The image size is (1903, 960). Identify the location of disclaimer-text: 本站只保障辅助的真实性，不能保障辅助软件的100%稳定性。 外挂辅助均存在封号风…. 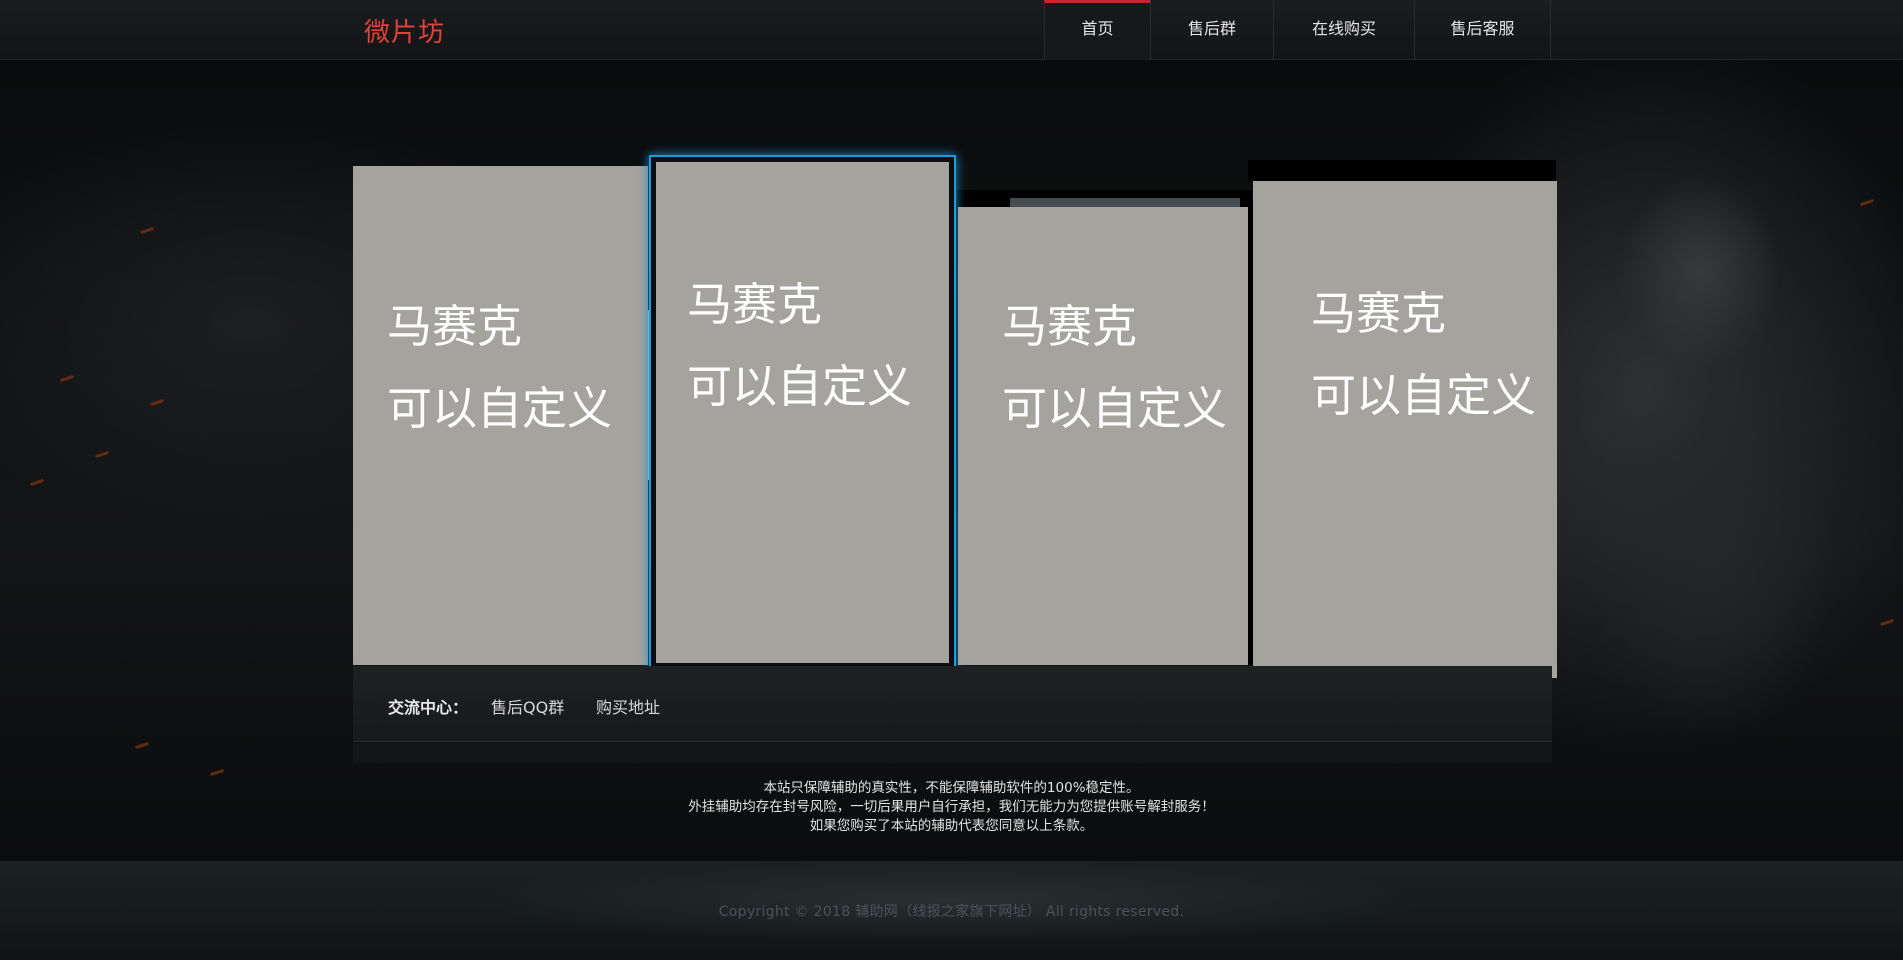
(951, 807).